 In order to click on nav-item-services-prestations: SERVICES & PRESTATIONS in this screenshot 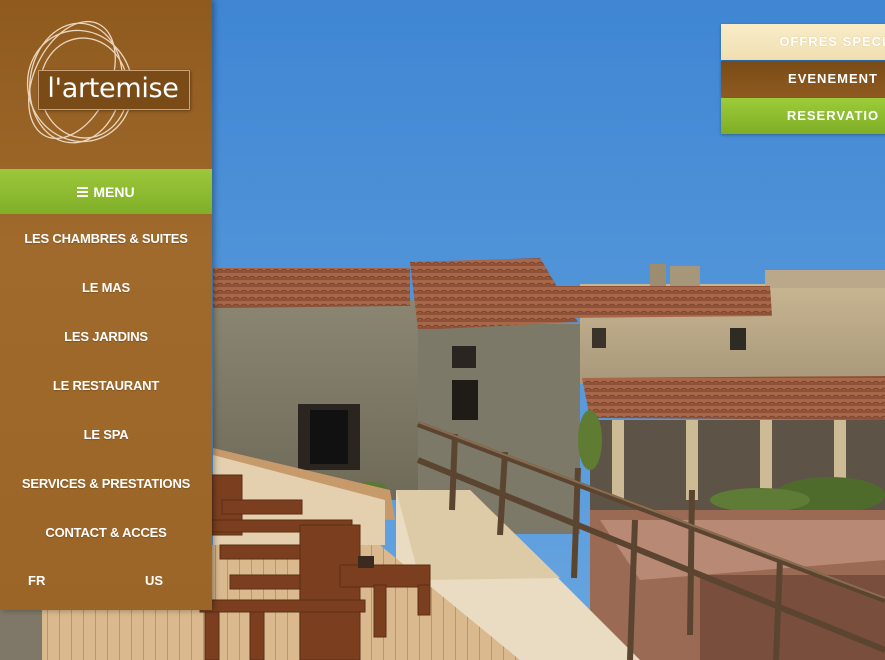, I will do `click(106, 483)`.